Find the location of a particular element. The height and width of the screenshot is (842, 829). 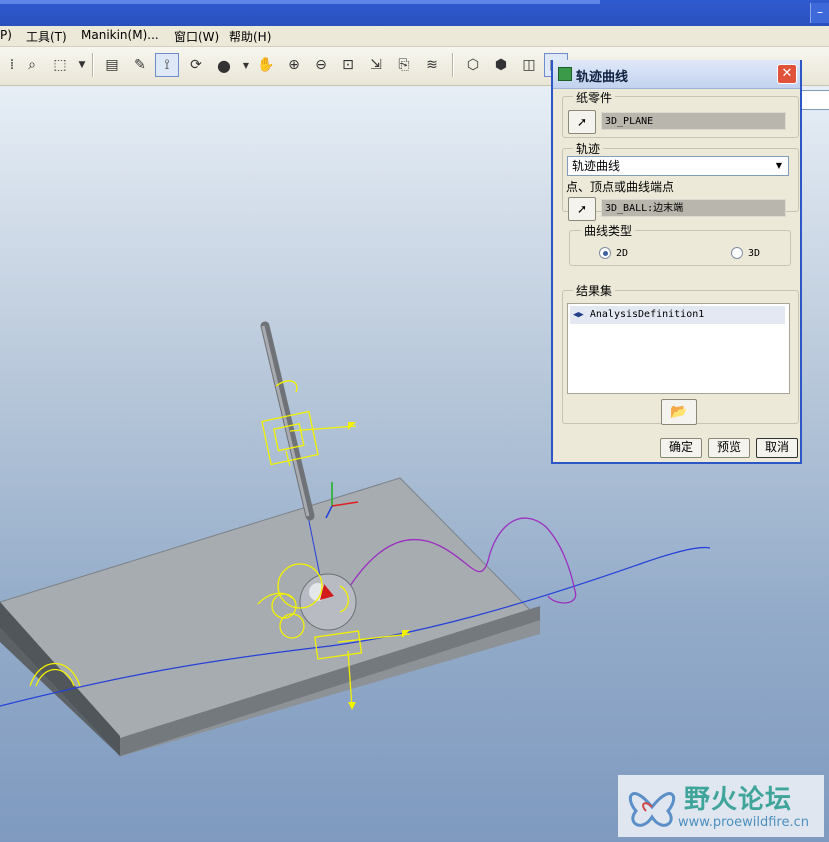

rod is located at coordinates (287, 421).